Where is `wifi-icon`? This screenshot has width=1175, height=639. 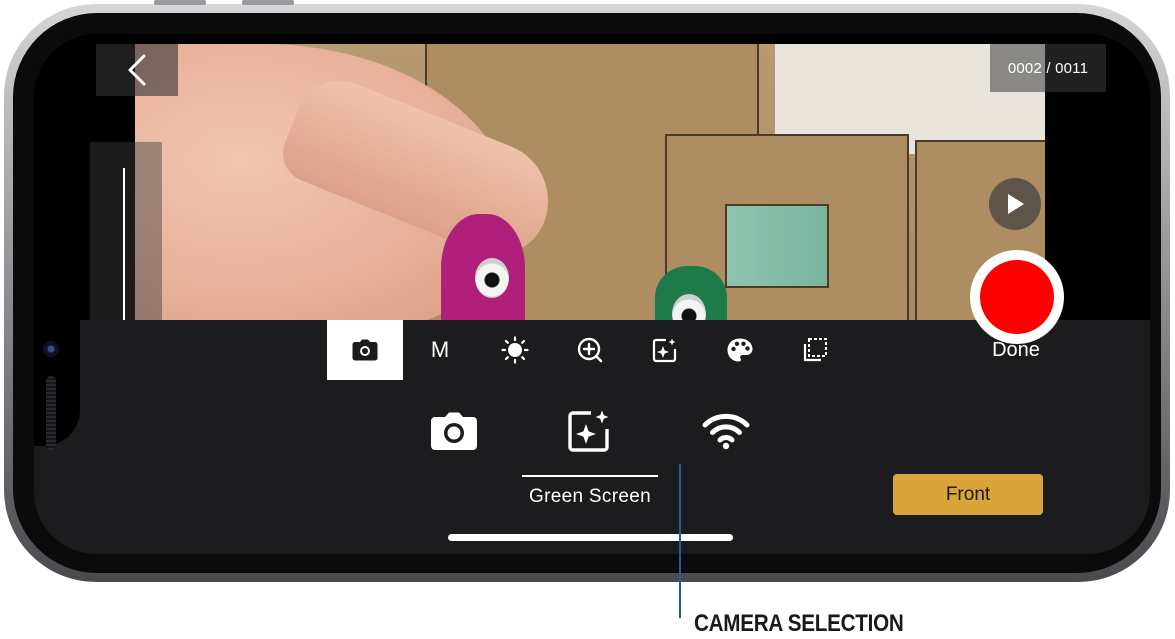 wifi-icon is located at coordinates (726, 431).